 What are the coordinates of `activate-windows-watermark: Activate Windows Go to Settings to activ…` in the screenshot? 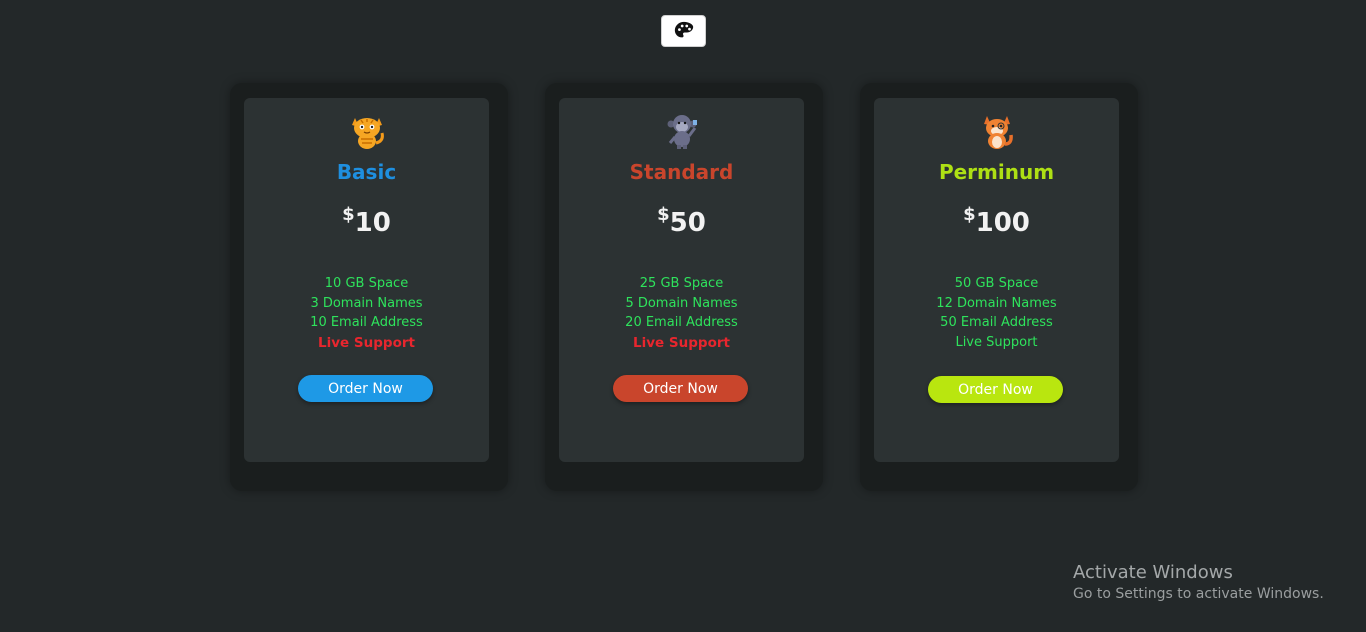 It's located at (1198, 582).